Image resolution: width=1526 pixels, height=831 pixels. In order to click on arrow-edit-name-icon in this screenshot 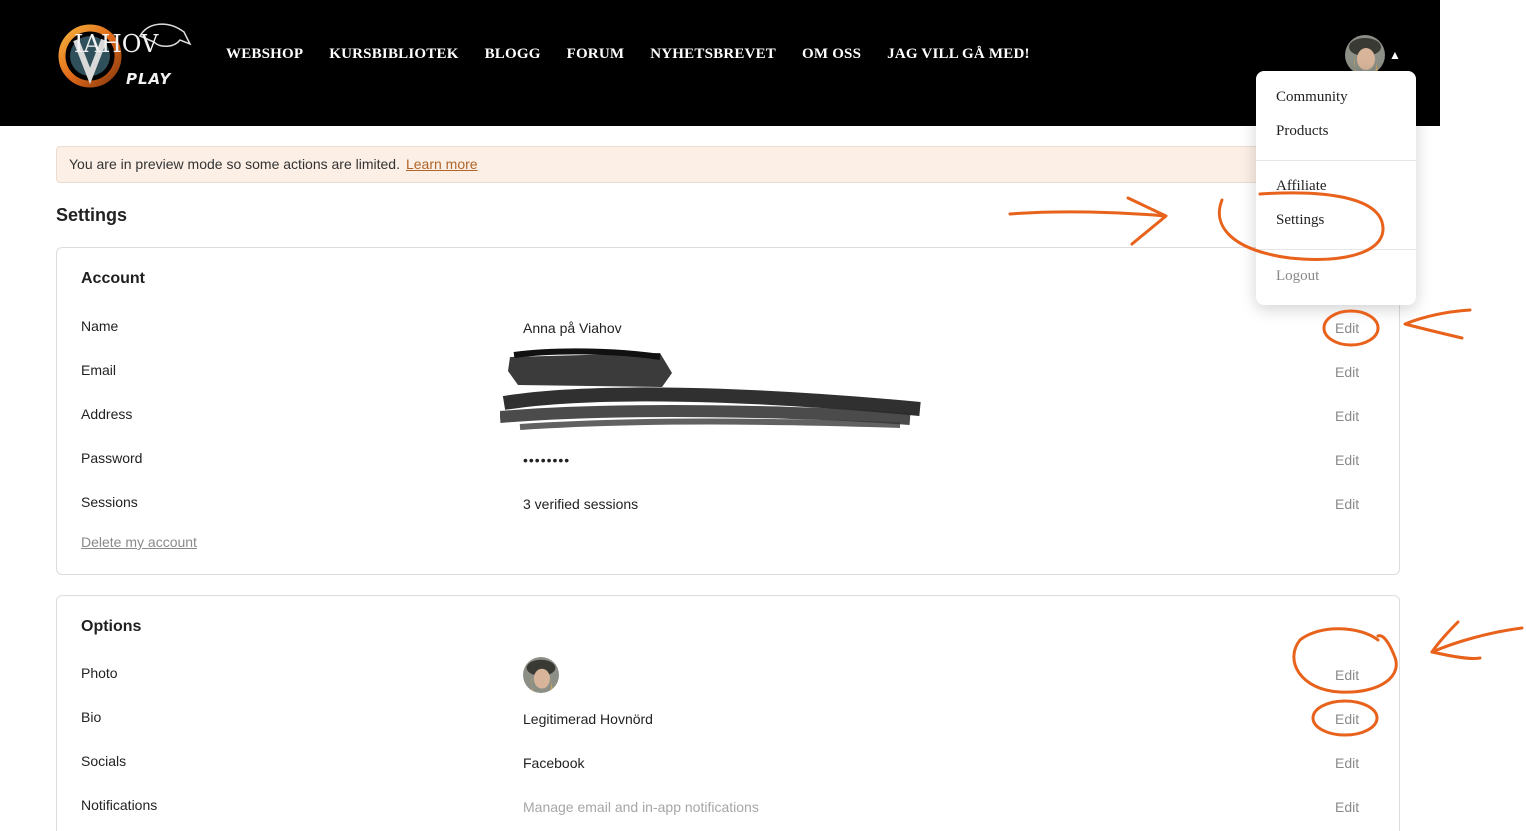, I will do `click(1437, 324)`.